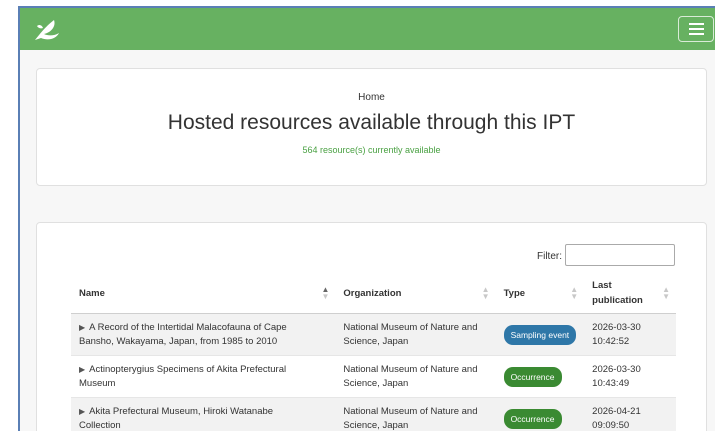  I want to click on type-badge: Sampling event, so click(540, 335).